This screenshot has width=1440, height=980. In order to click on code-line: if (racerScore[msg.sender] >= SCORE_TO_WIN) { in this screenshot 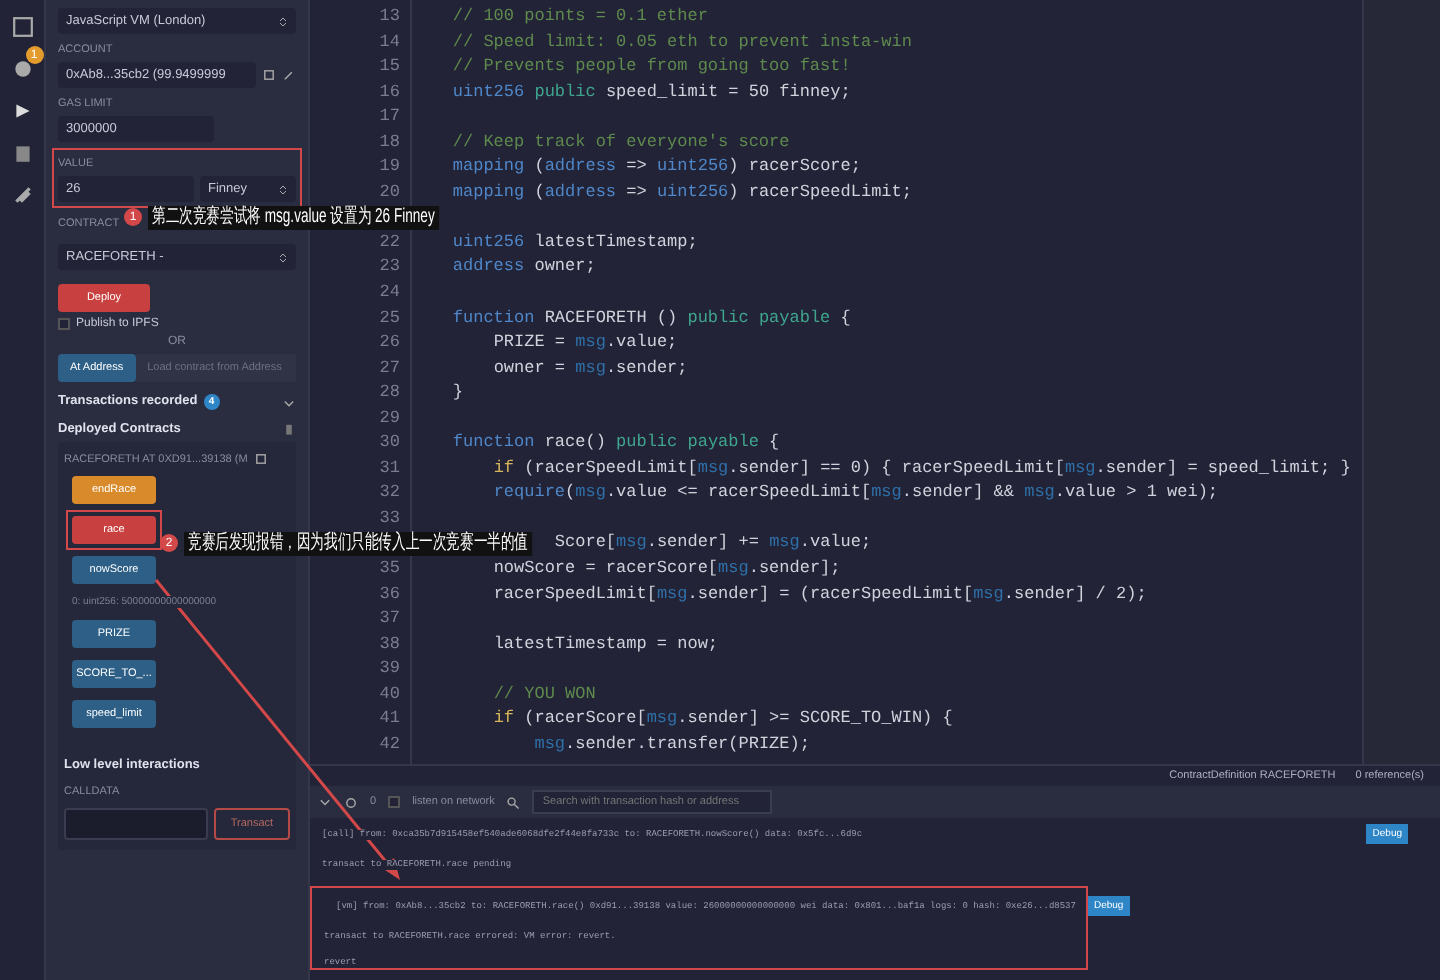, I will do `click(723, 718)`.